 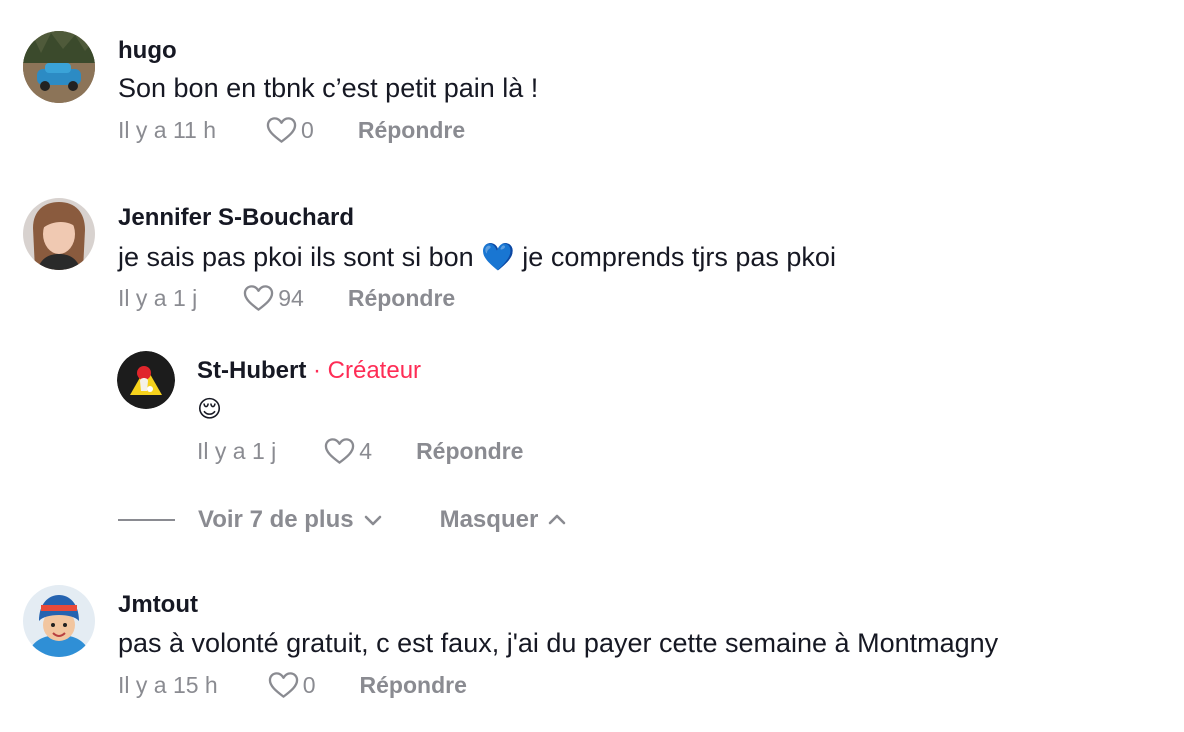 I want to click on creator-badge: · Créateur, so click(x=367, y=370).